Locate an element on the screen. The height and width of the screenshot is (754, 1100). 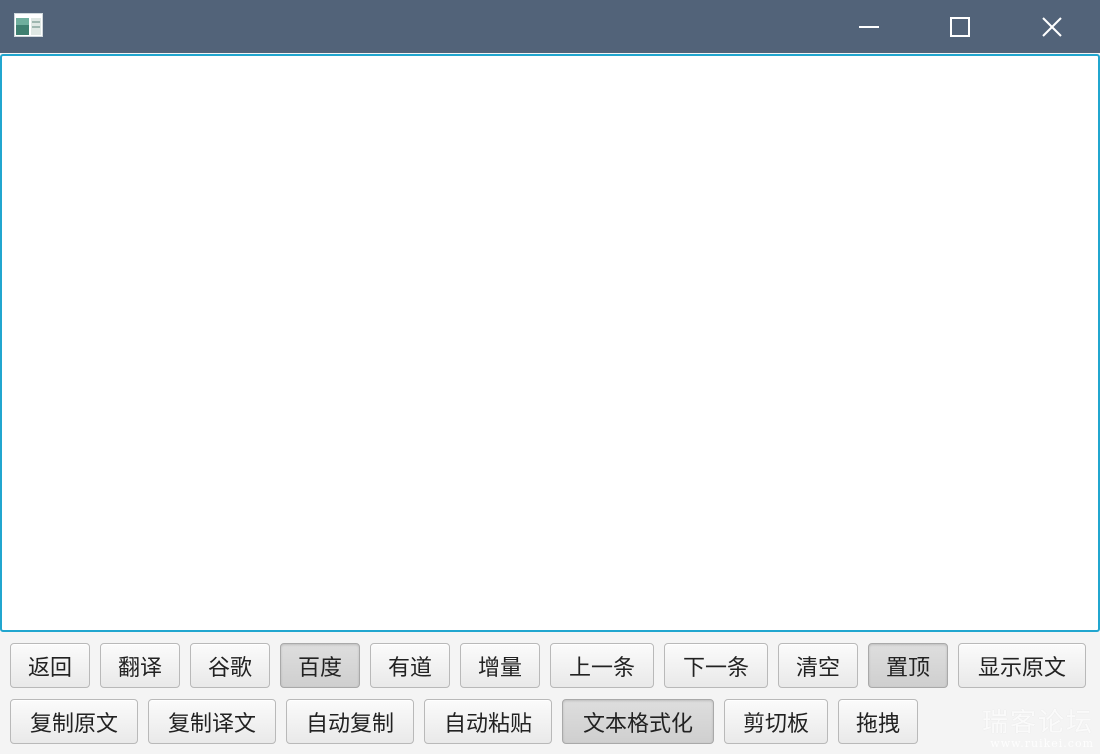
baidu-button: 百度 is located at coordinates (320, 665).